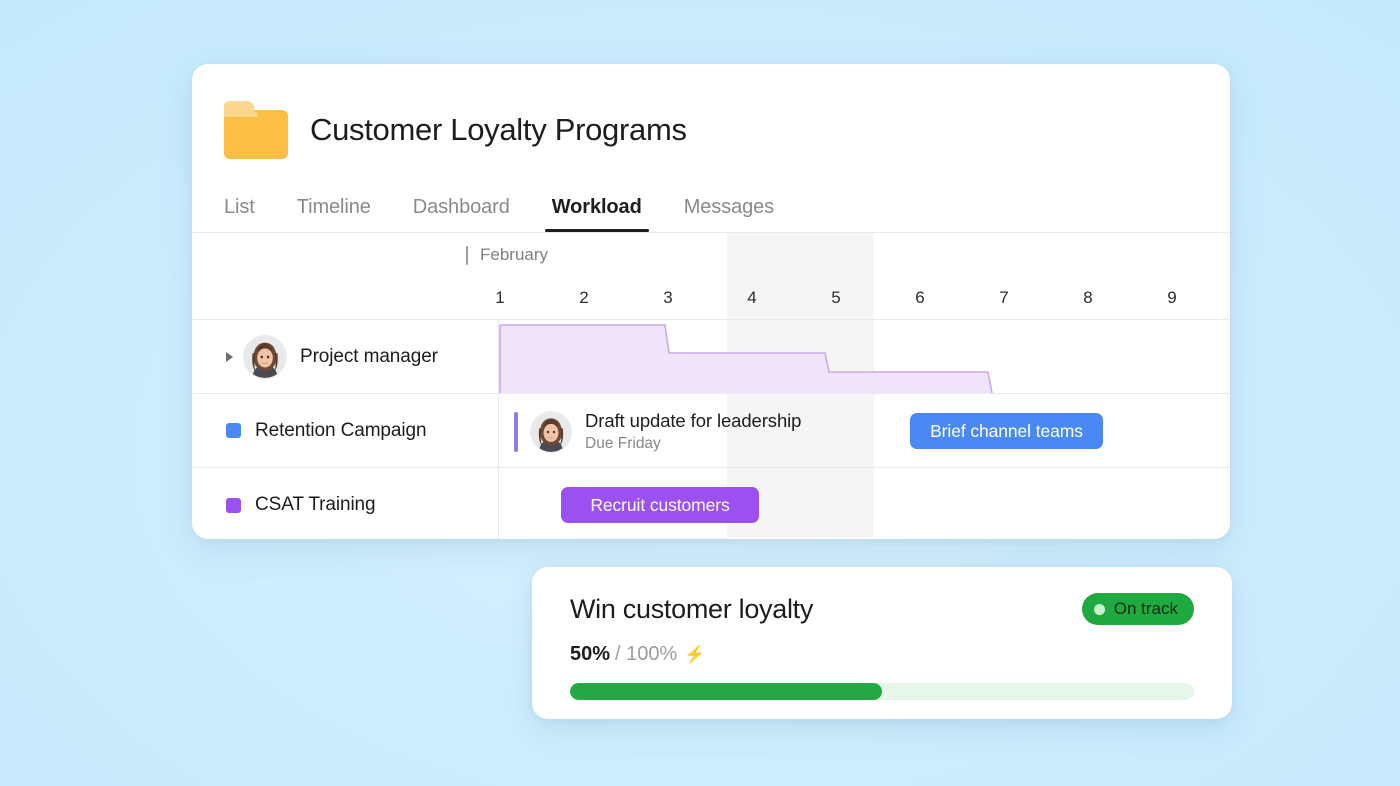  Describe the element at coordinates (1006, 431) in the screenshot. I see `task-chip-brief-channel-teams: Brief channel teams` at that location.